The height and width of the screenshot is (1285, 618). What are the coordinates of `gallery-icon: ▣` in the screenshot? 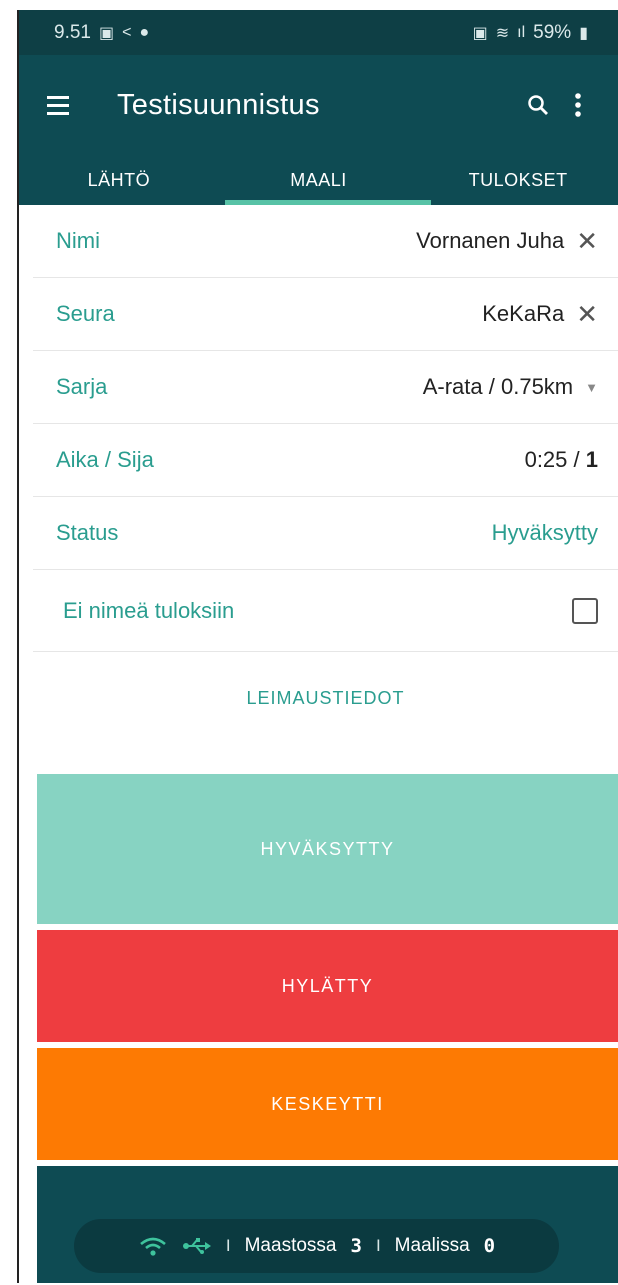 It's located at (106, 33).